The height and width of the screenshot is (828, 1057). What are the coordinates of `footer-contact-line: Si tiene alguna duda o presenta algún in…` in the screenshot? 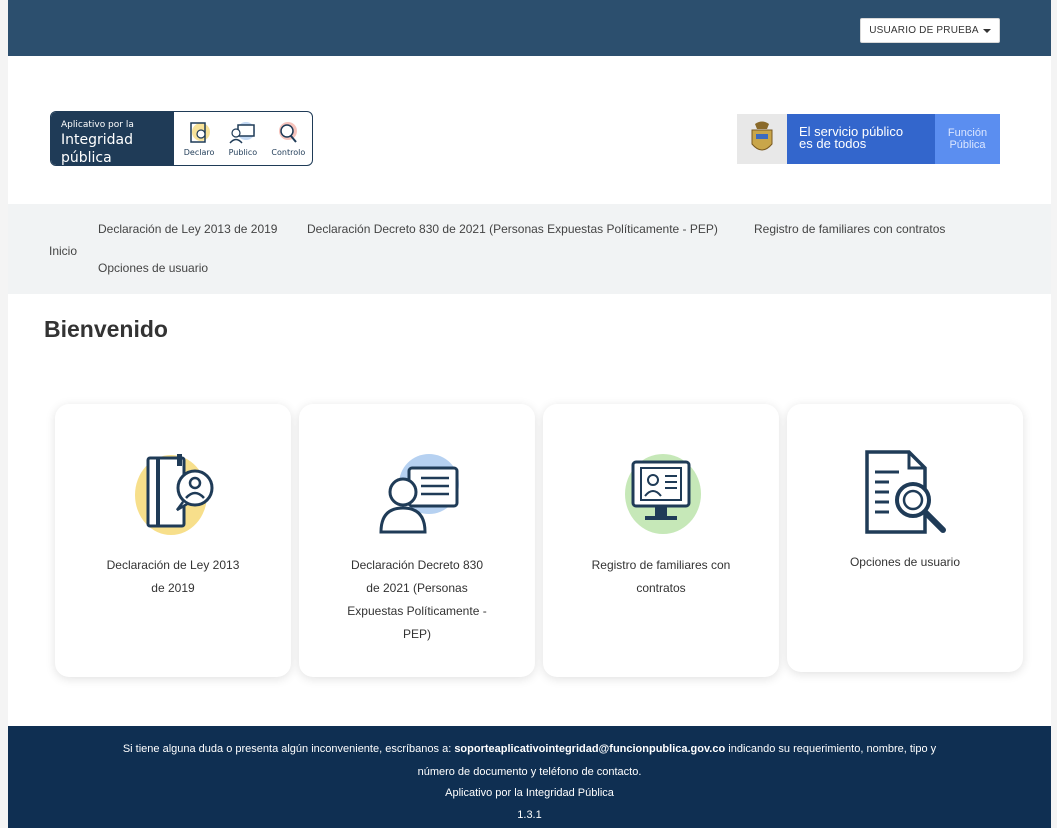 It's located at (529, 749).